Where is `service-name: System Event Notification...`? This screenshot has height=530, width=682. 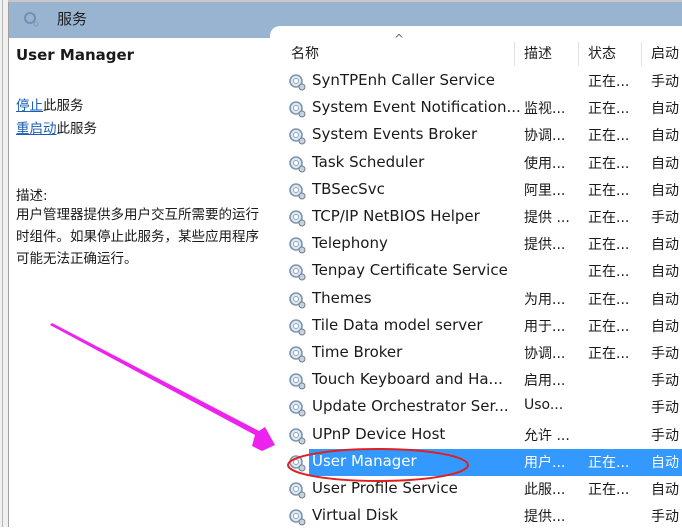
service-name: System Event Notification... is located at coordinates (416, 107).